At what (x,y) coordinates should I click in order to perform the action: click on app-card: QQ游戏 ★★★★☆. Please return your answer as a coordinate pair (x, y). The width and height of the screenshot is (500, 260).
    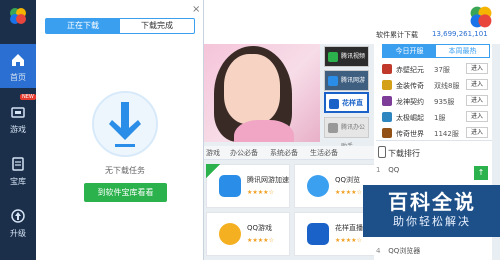
    Looking at the image, I should click on (248, 234).